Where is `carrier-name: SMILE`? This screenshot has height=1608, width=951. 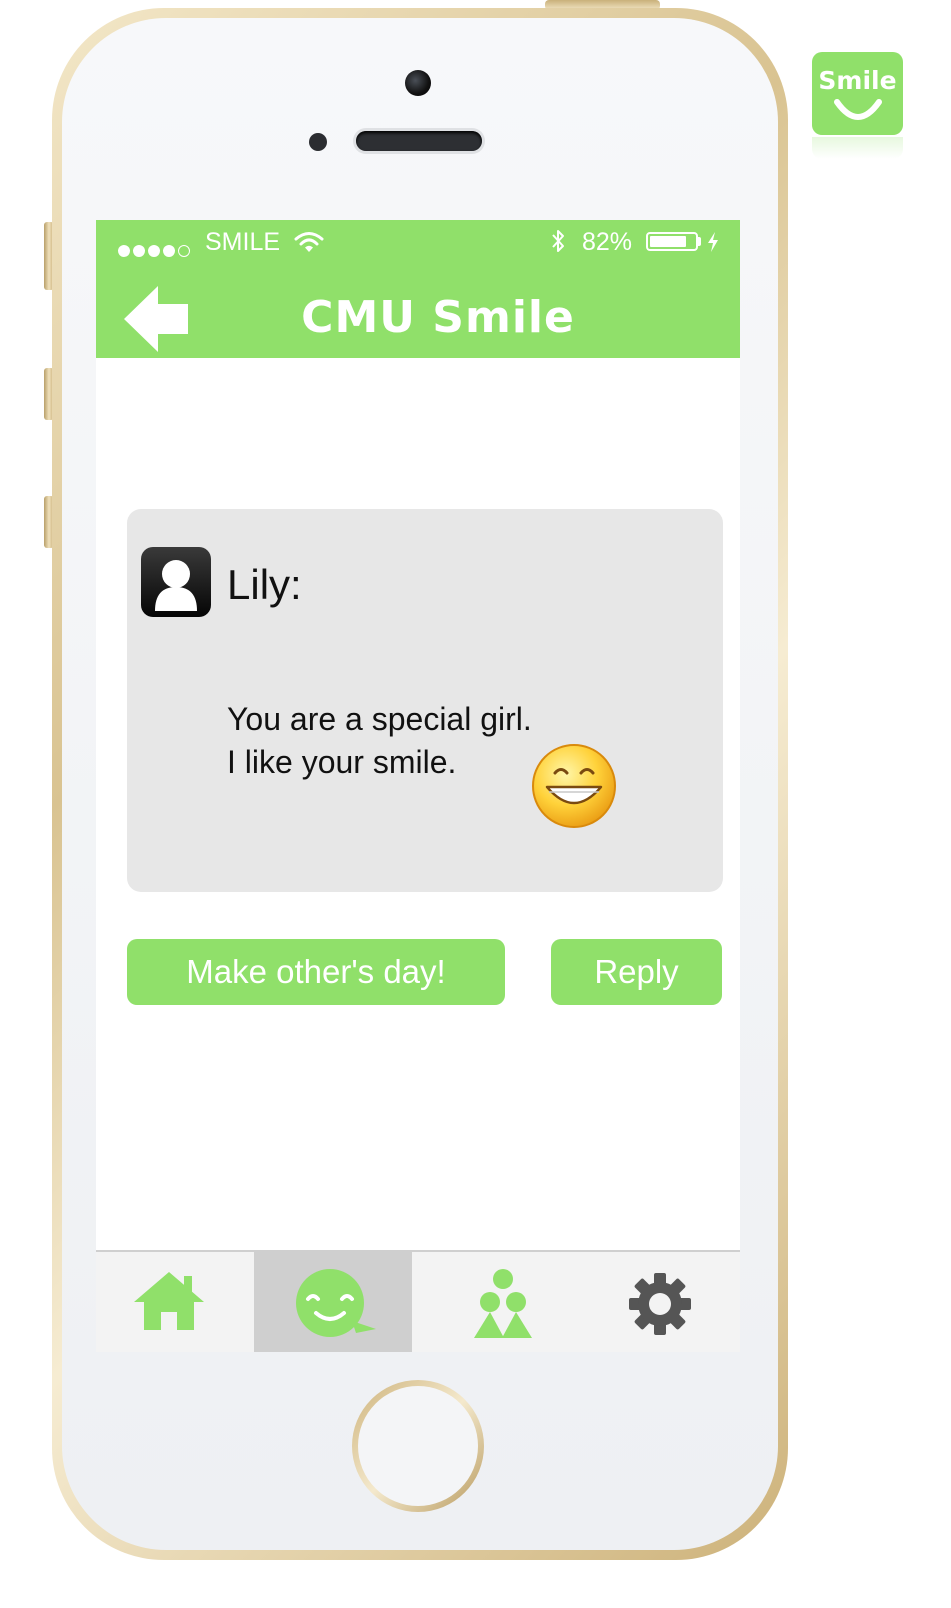 carrier-name: SMILE is located at coordinates (243, 242).